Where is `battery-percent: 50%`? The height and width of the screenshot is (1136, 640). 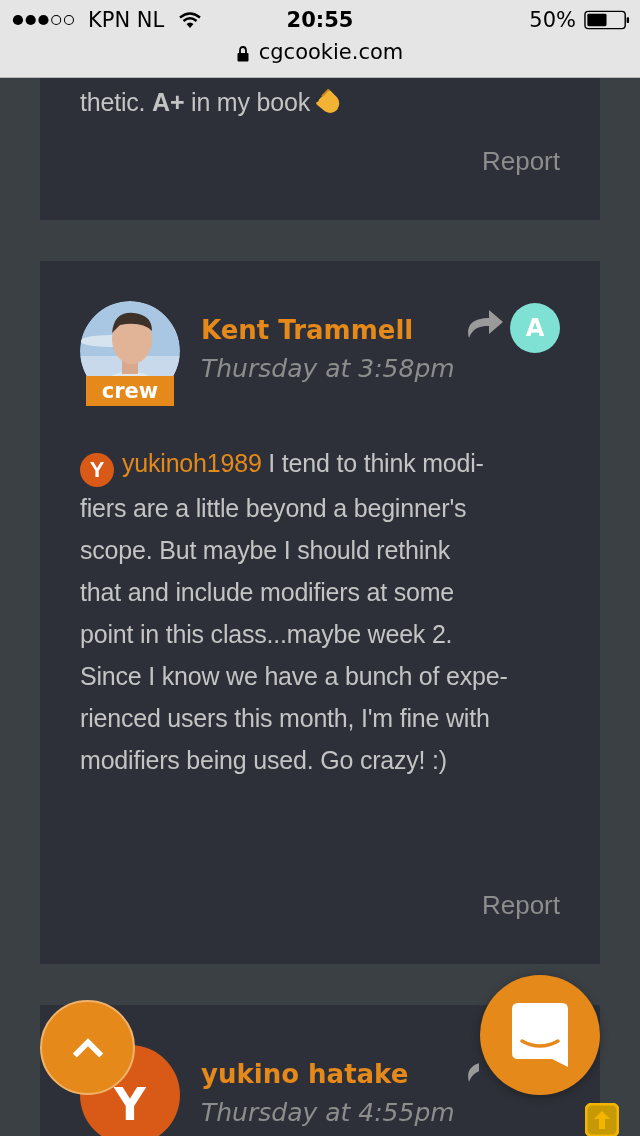 battery-percent: 50% is located at coordinates (552, 20).